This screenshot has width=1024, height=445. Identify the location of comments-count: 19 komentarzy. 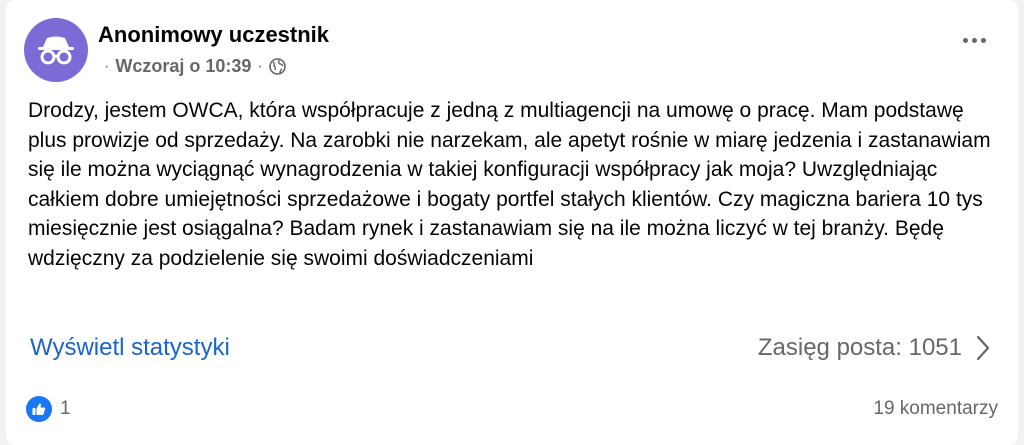
(935, 409).